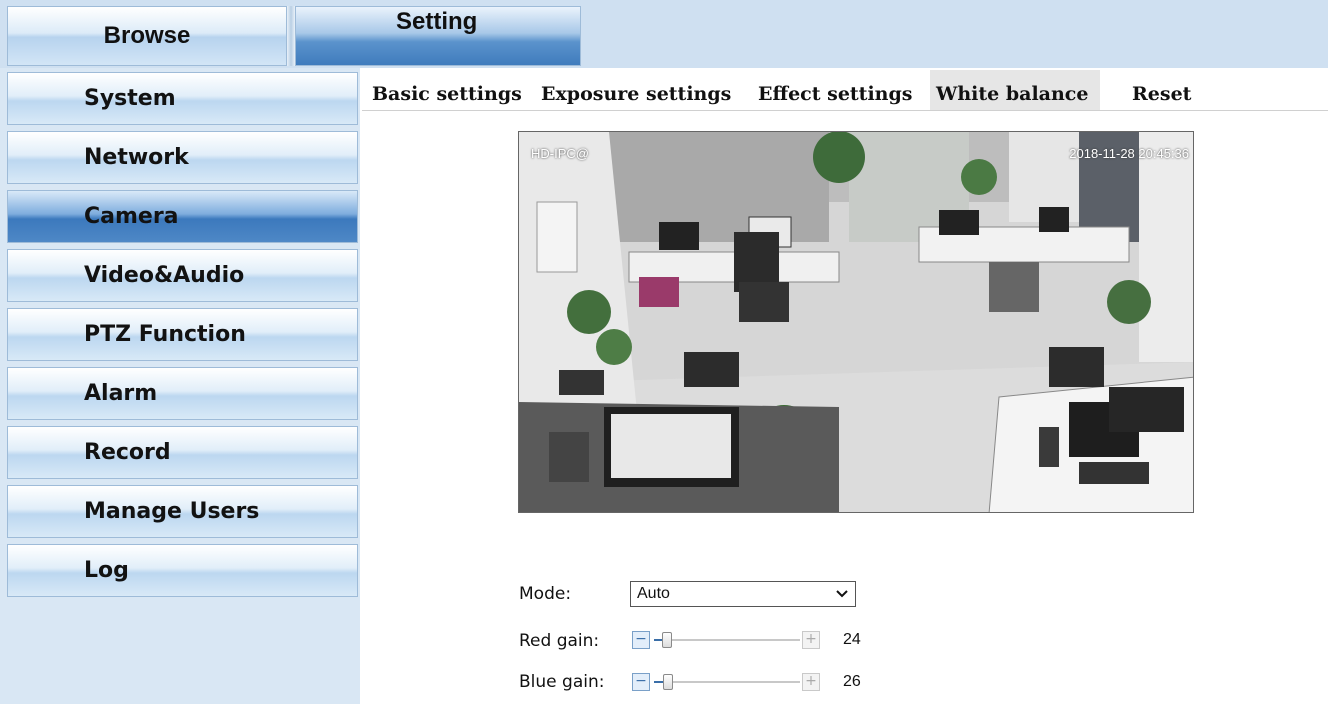  What do you see at coordinates (182, 216) in the screenshot?
I see `sidebar-item-camera: Camera` at bounding box center [182, 216].